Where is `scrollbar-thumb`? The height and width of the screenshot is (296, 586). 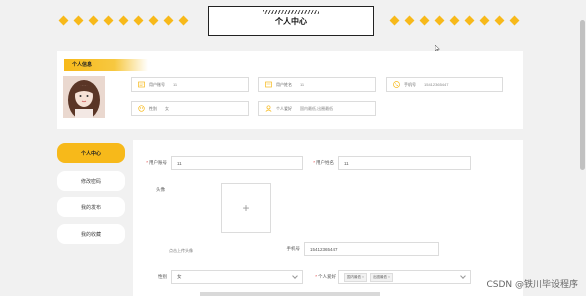
scrollbar-thumb is located at coordinates (582, 95).